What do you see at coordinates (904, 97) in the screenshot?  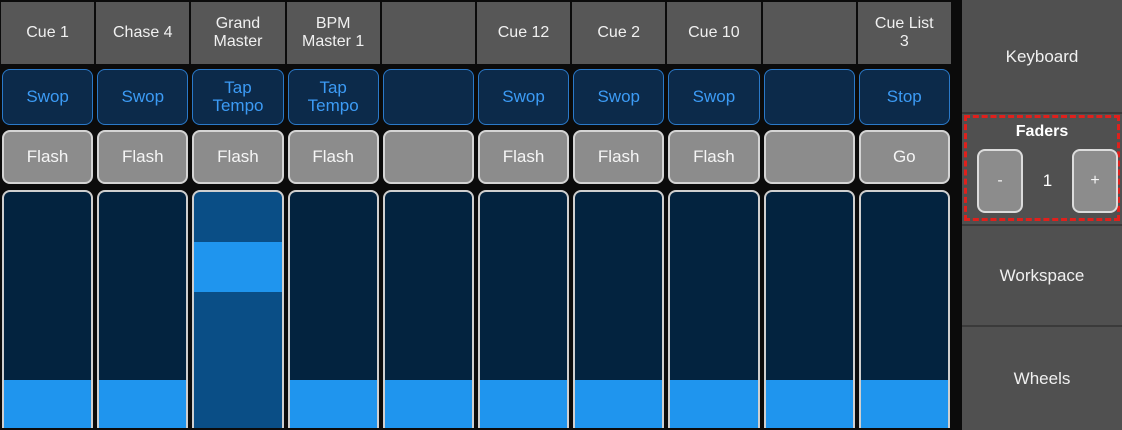 I see `fader-top-button: Stop` at bounding box center [904, 97].